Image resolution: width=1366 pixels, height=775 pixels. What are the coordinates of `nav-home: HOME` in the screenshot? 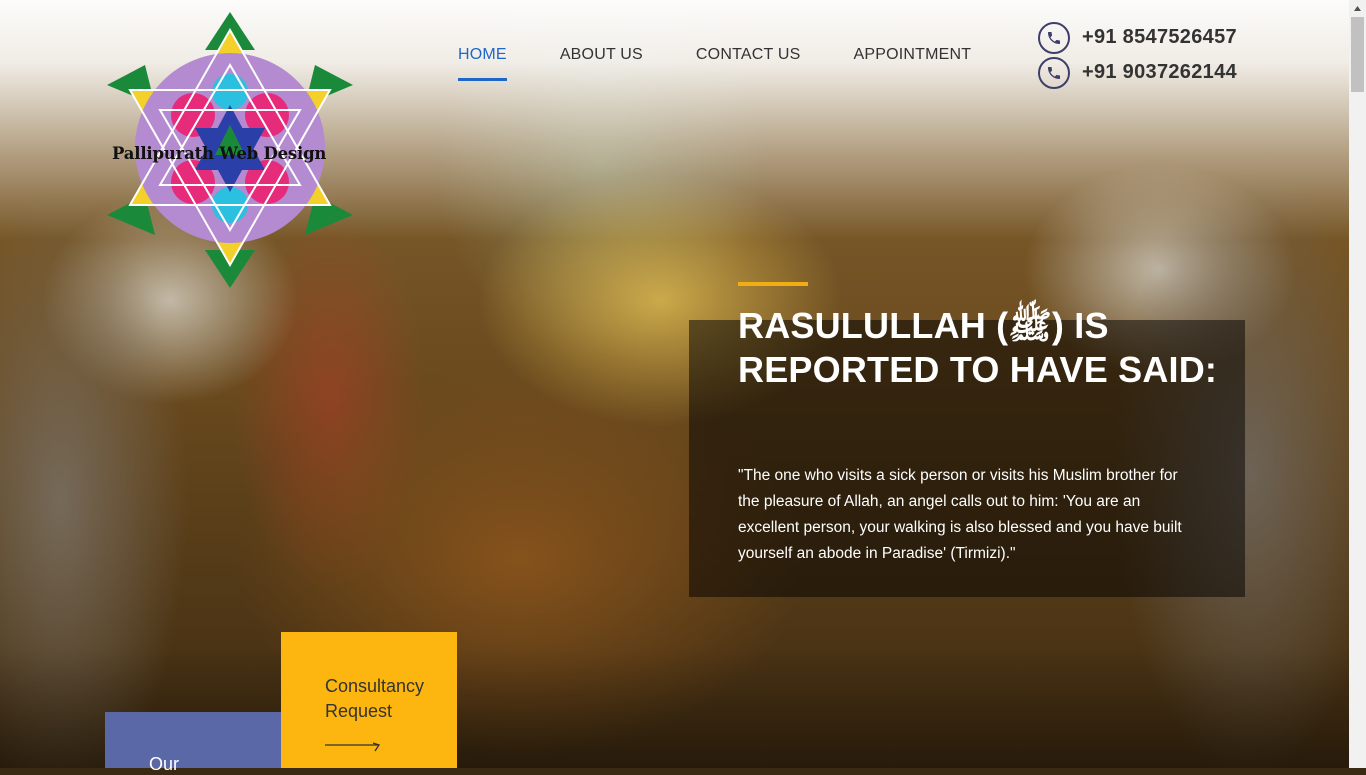 It's located at (482, 63).